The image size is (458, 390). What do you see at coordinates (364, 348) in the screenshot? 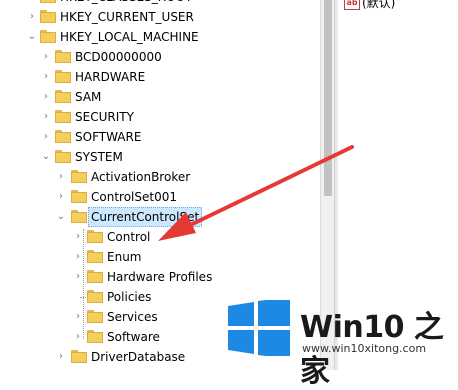
I see `watermark-url: www.win10xitong.com` at bounding box center [364, 348].